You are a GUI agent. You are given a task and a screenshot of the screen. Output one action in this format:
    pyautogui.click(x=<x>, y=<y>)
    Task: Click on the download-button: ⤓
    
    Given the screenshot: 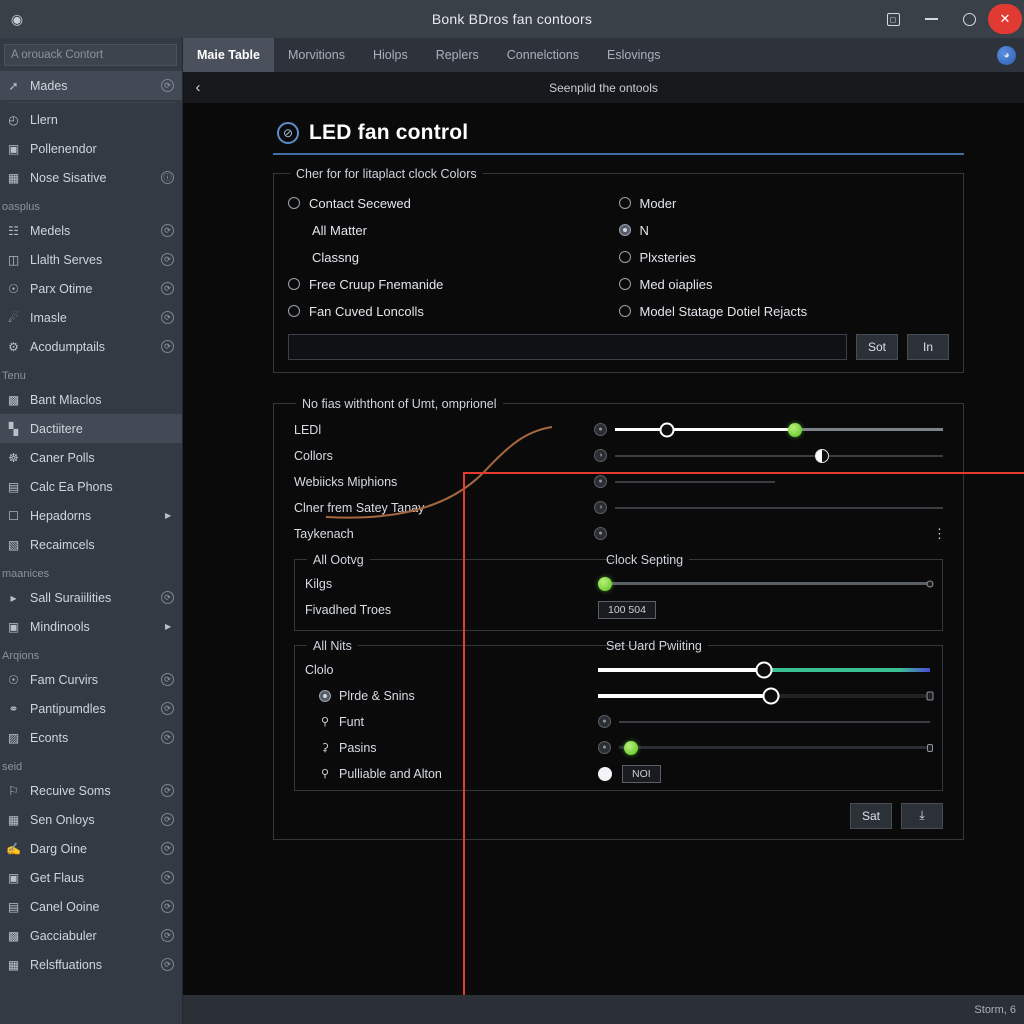 What is the action you would take?
    pyautogui.click(x=922, y=815)
    